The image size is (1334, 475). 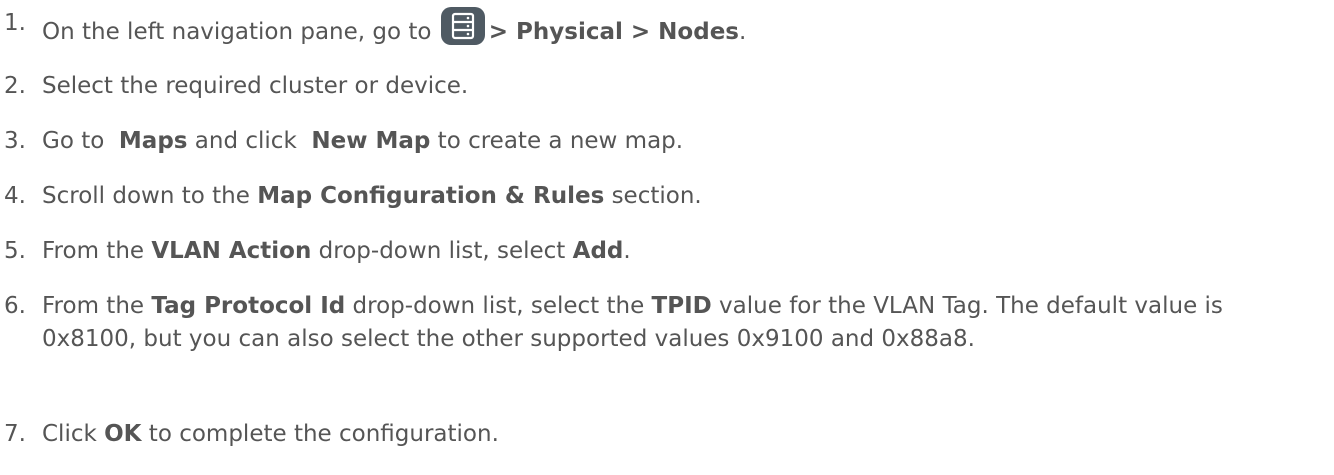 I want to click on step-number: 3., so click(x=15, y=141).